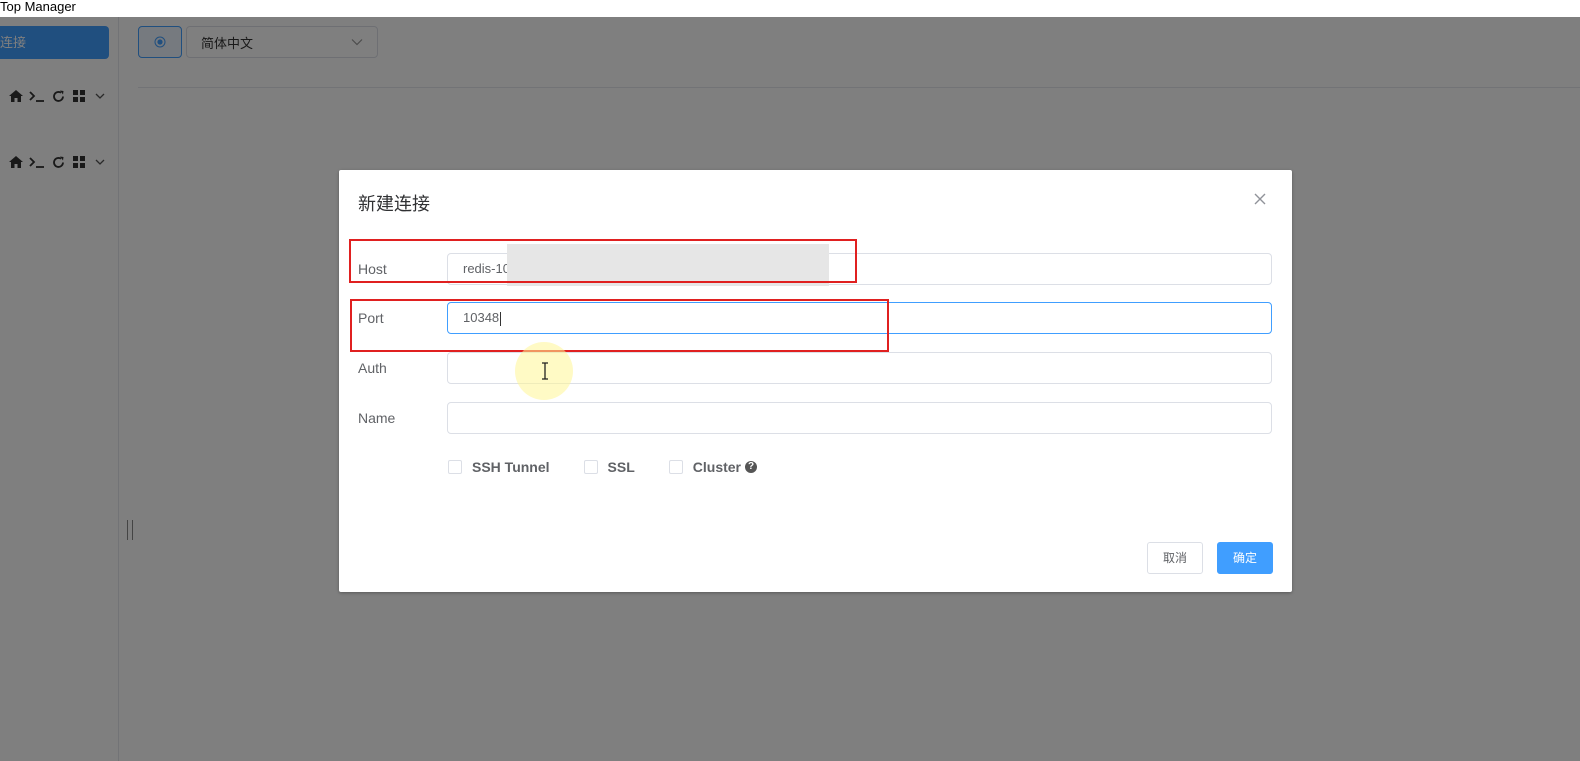  What do you see at coordinates (751, 467) in the screenshot?
I see `question-icon: ?` at bounding box center [751, 467].